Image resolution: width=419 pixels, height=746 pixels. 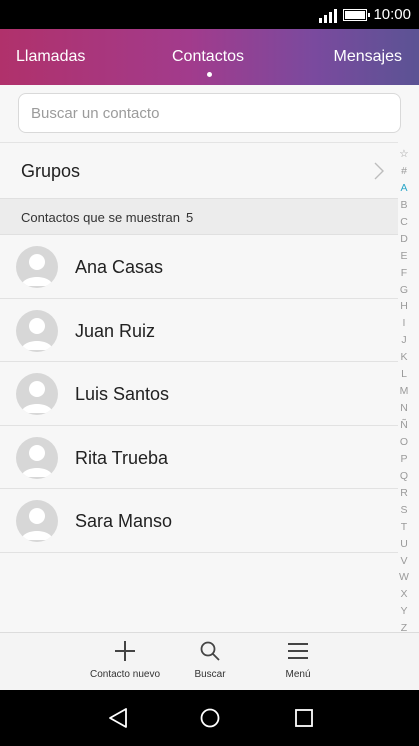 What do you see at coordinates (404, 273) in the screenshot?
I see `alphabet-index-letter: F` at bounding box center [404, 273].